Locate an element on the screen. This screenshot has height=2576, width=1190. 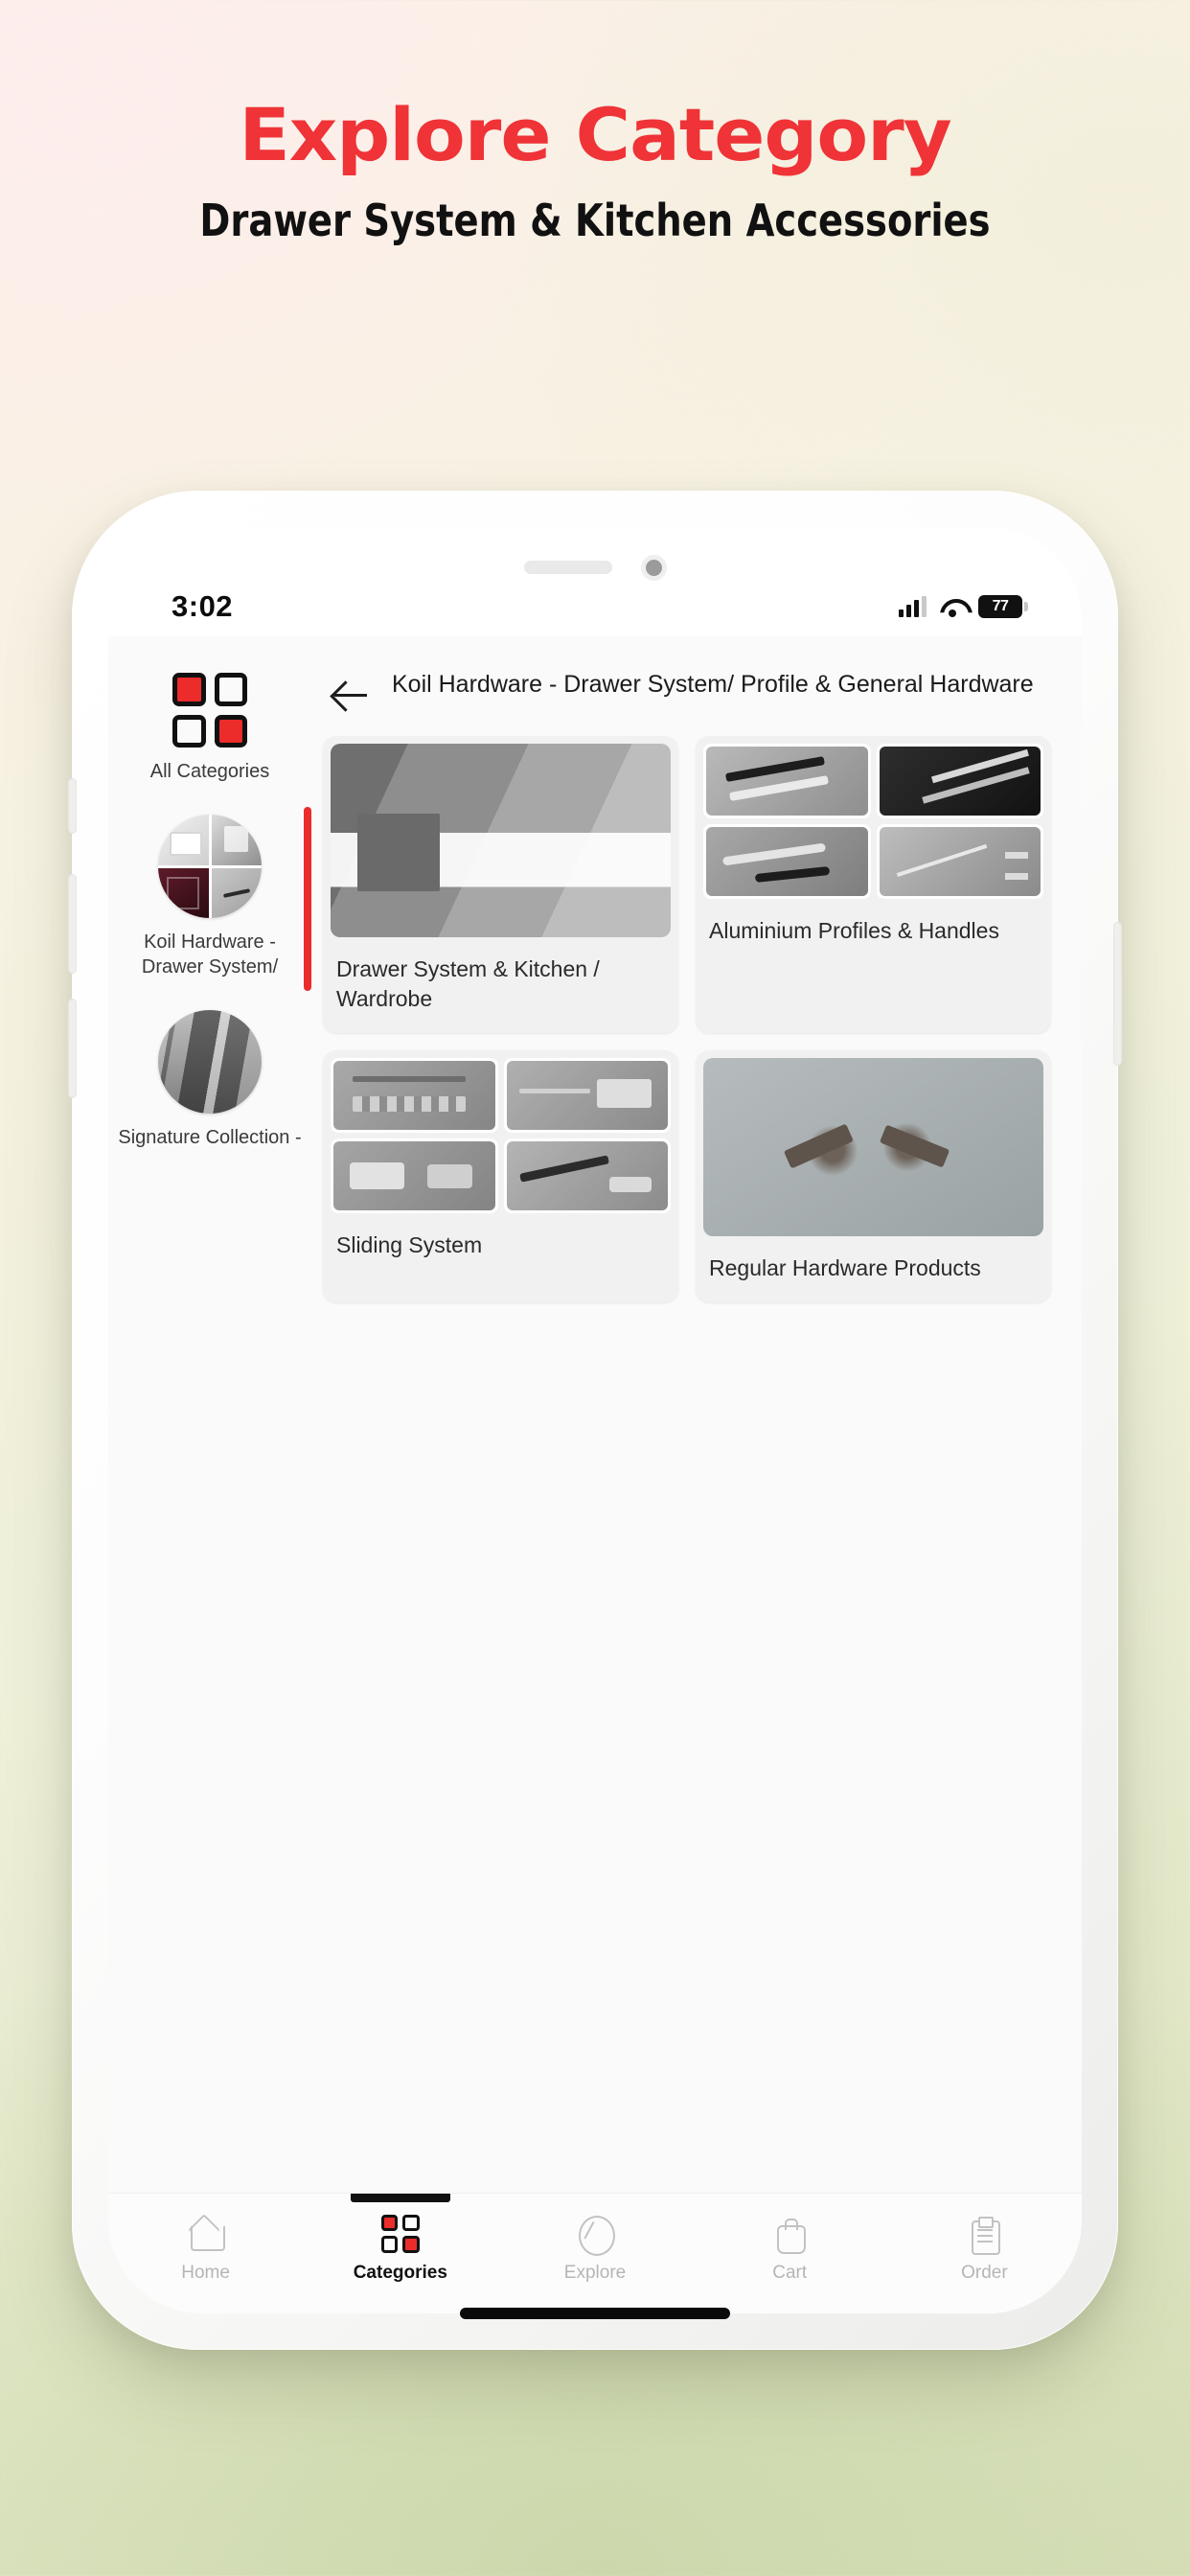
nav-item-cart: Cart is located at coordinates (790, 2249).